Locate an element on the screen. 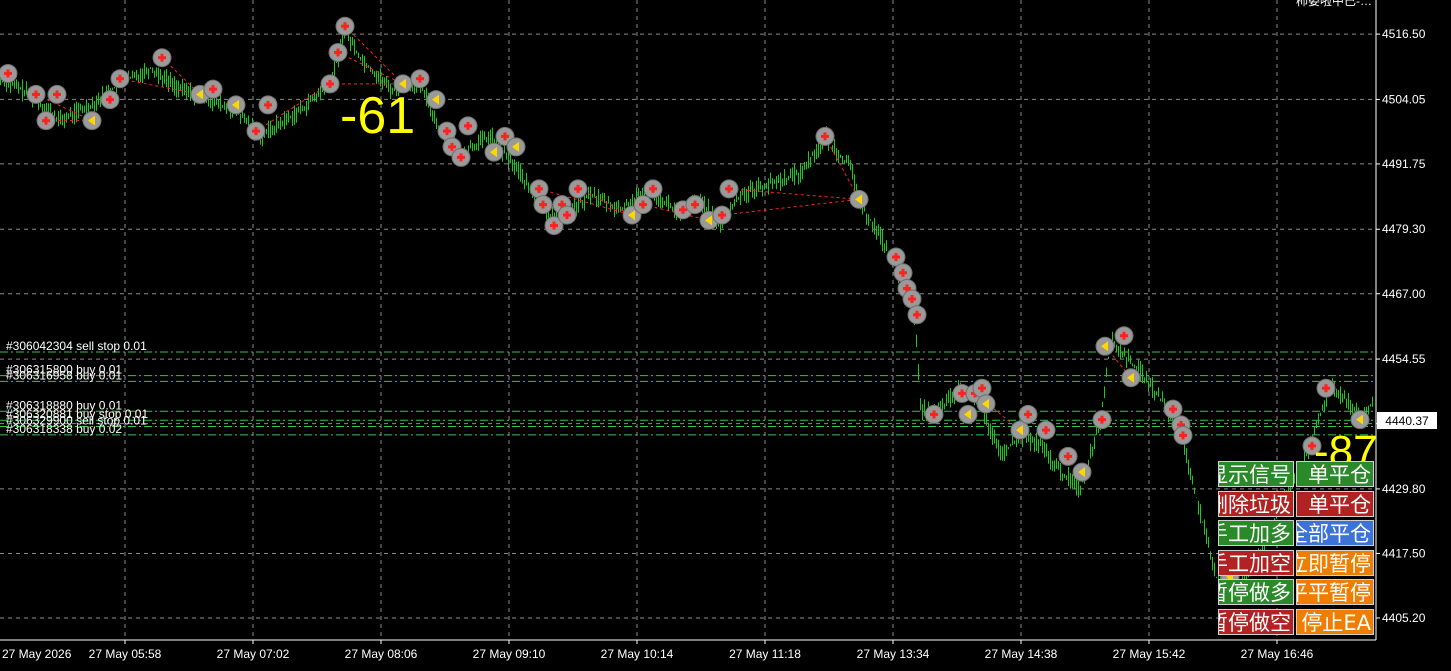 The width and height of the screenshot is (1451, 671). ea-button-label: 停止EA is located at coordinates (1336, 622).